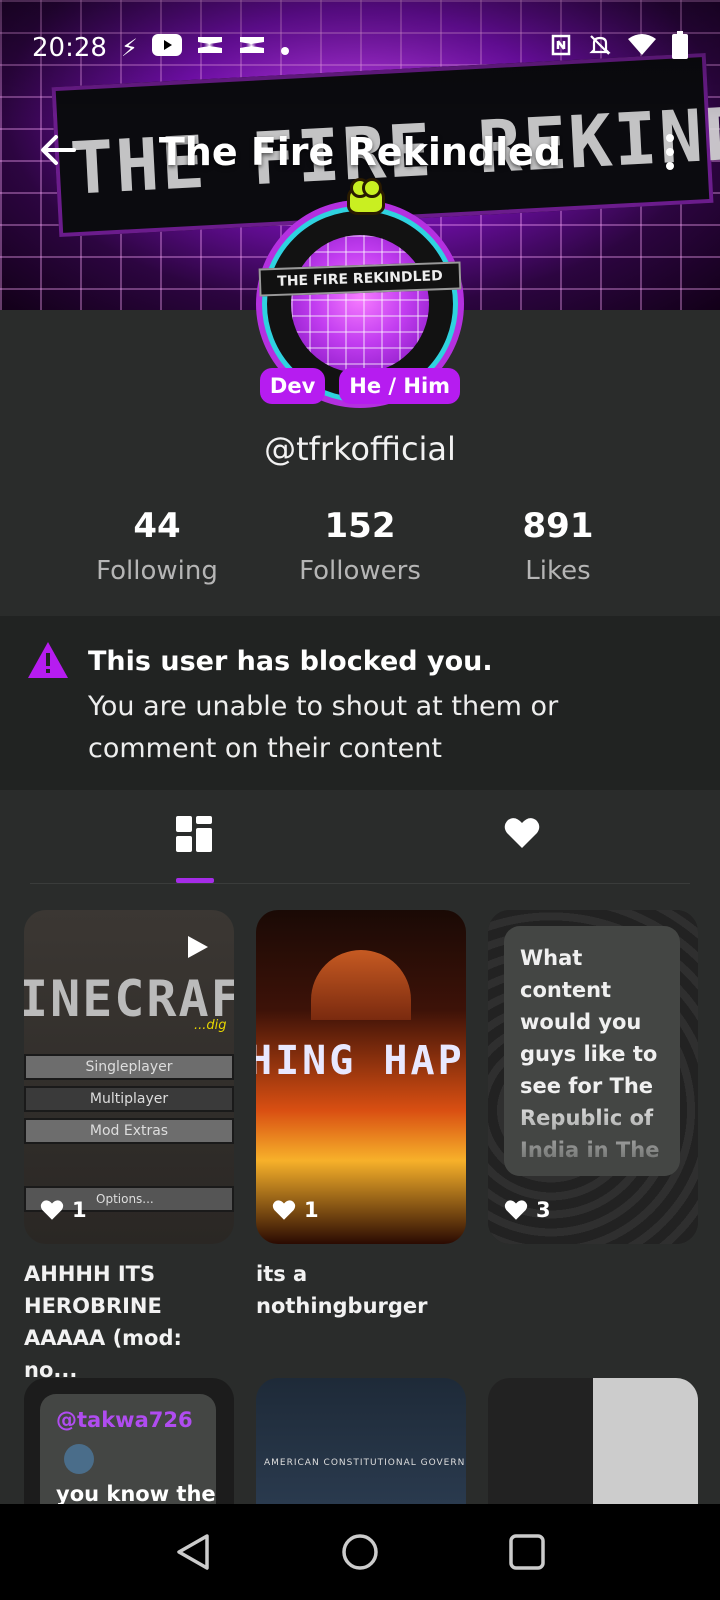 This screenshot has width=720, height=1600. Describe the element at coordinates (522, 833) in the screenshot. I see `tab-likes` at that location.